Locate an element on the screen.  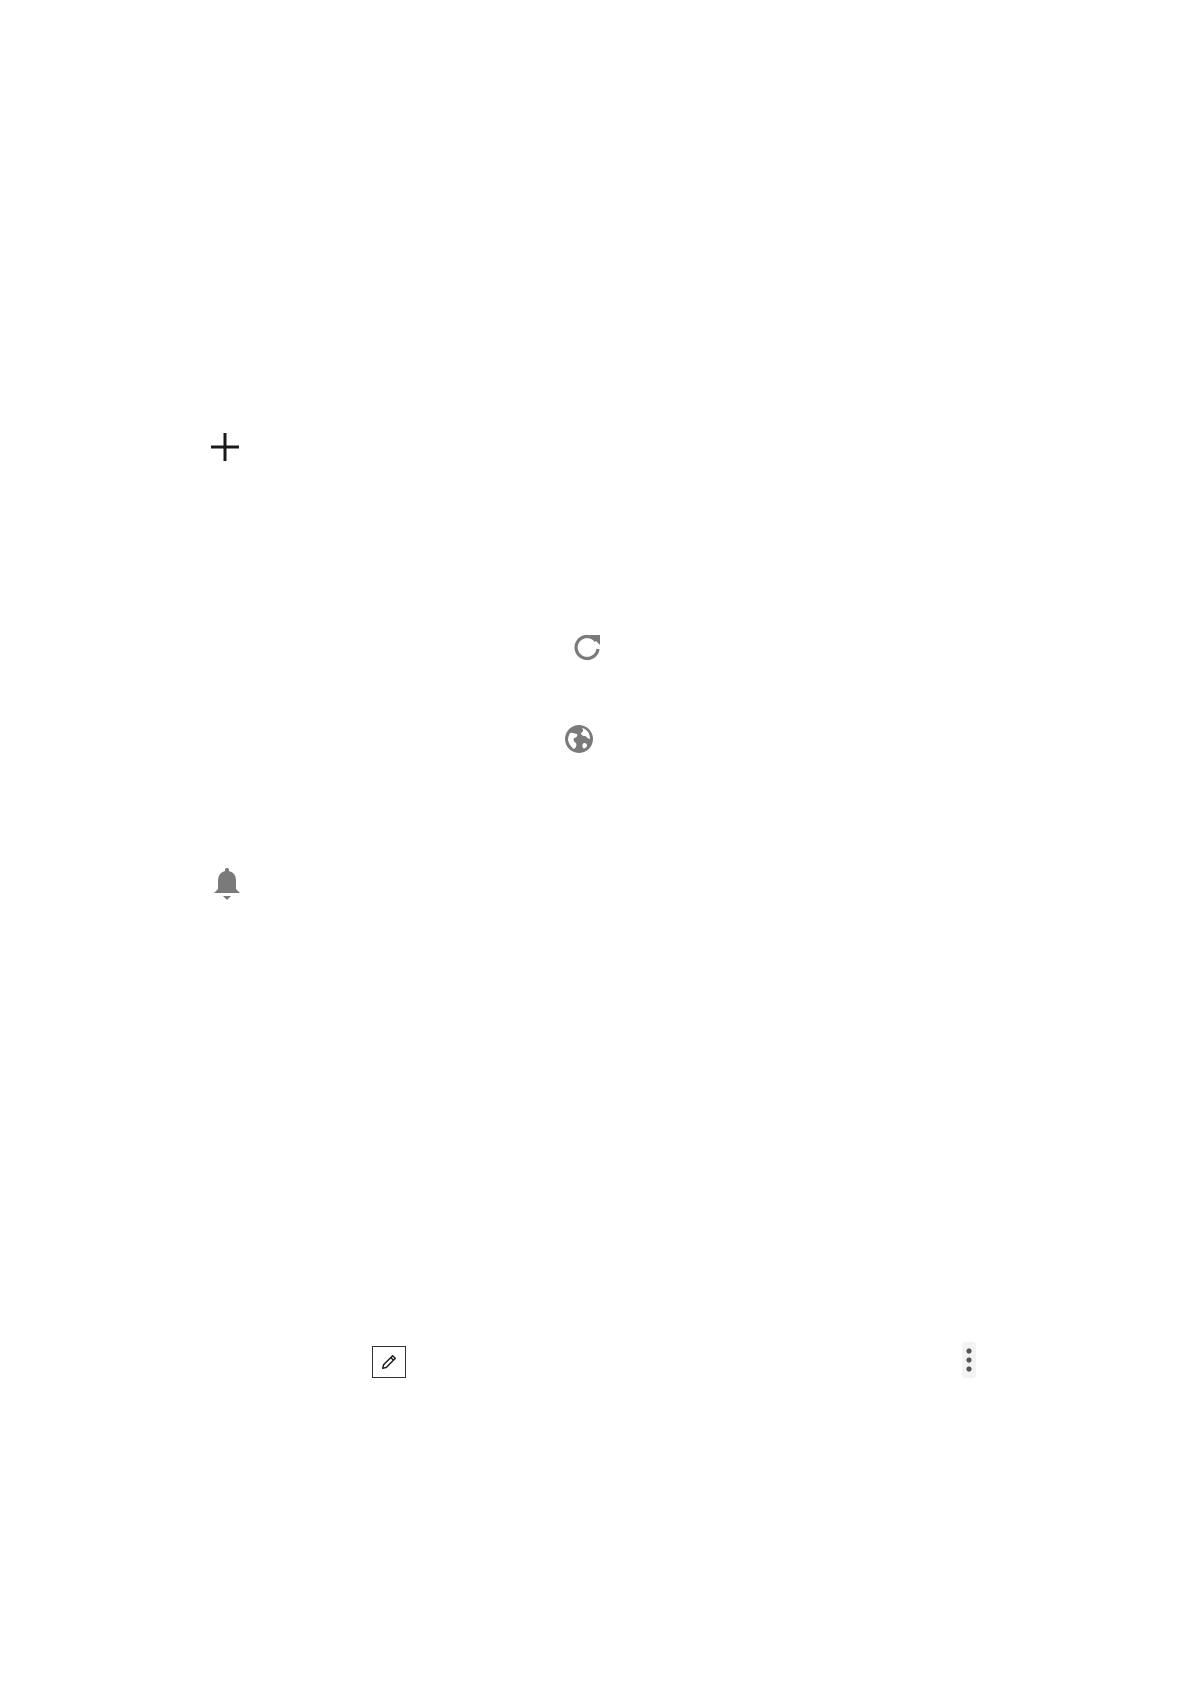
bell-icon is located at coordinates (227, 884).